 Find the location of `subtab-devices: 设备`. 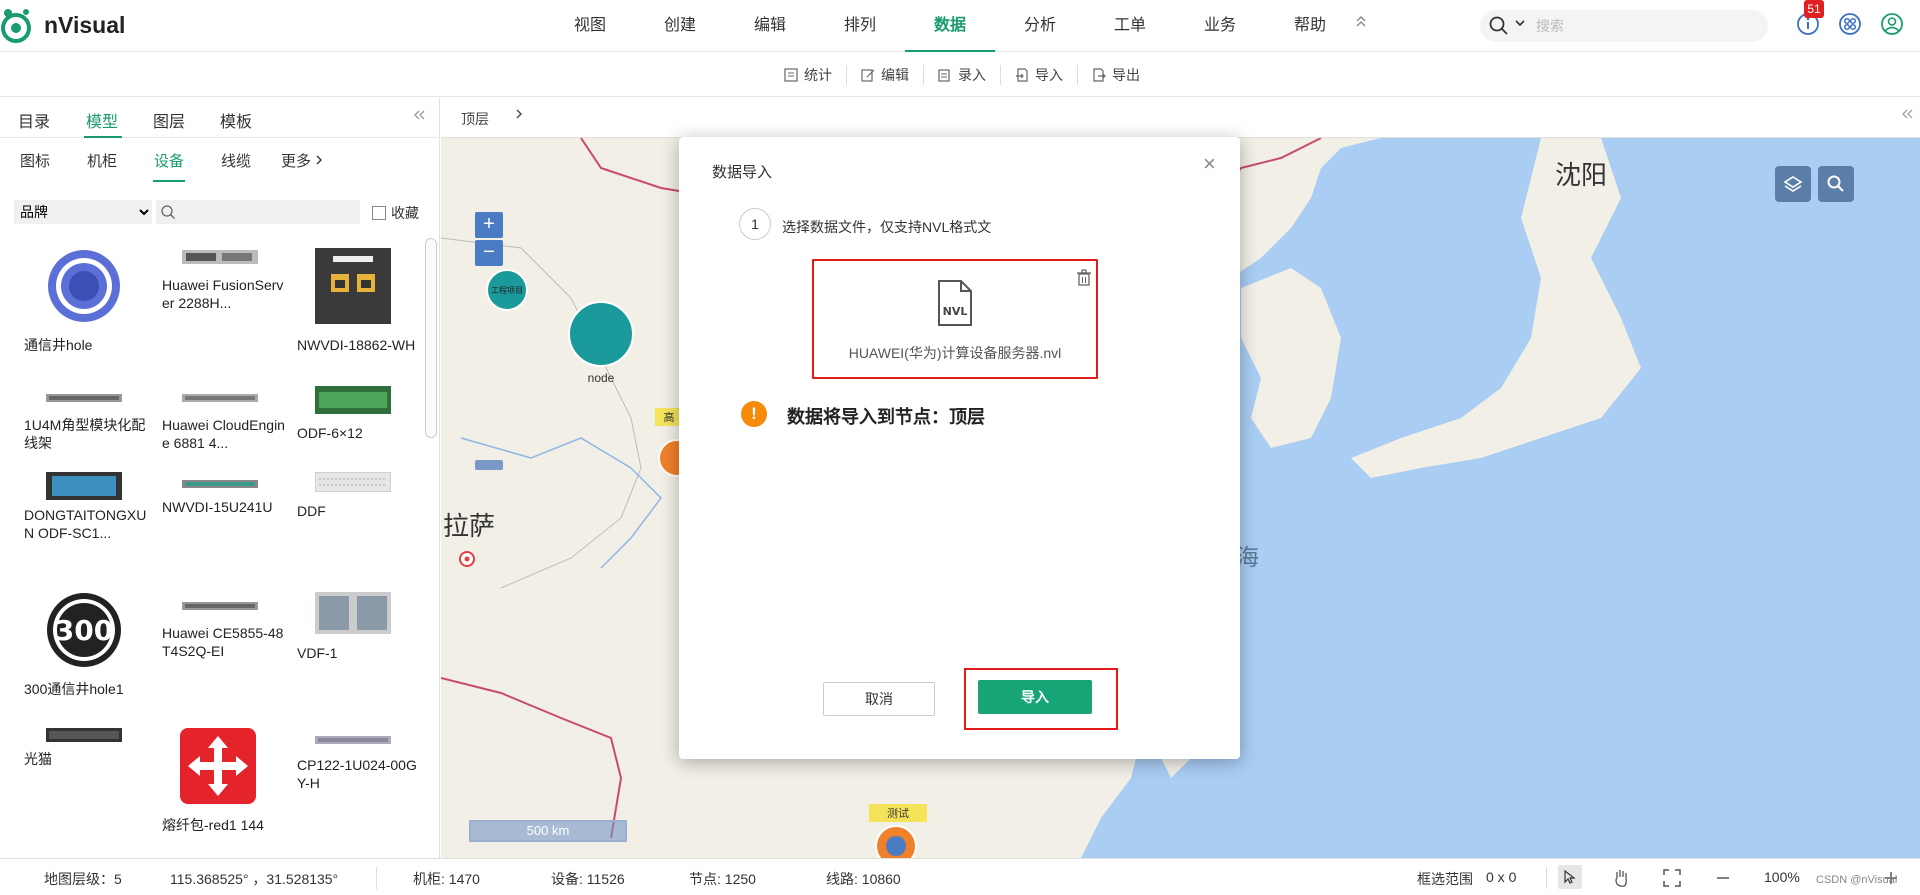

subtab-devices: 设备 is located at coordinates (169, 160).